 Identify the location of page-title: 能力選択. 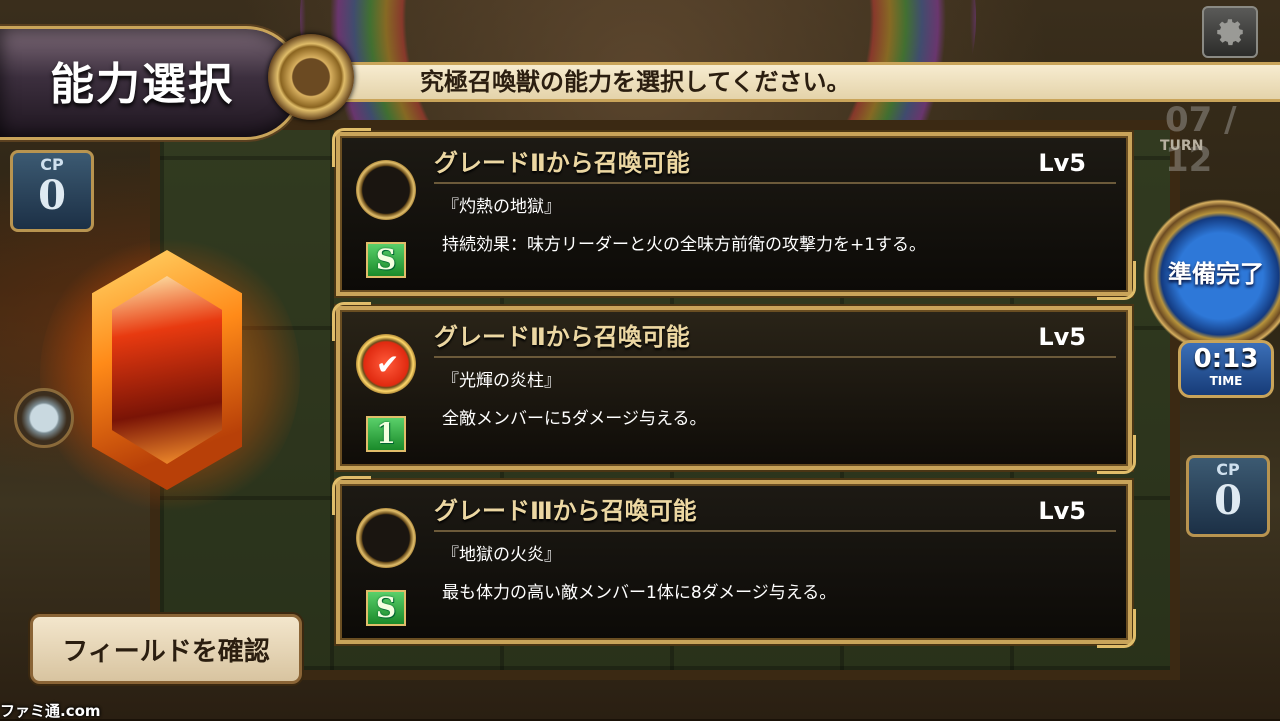
(142, 84).